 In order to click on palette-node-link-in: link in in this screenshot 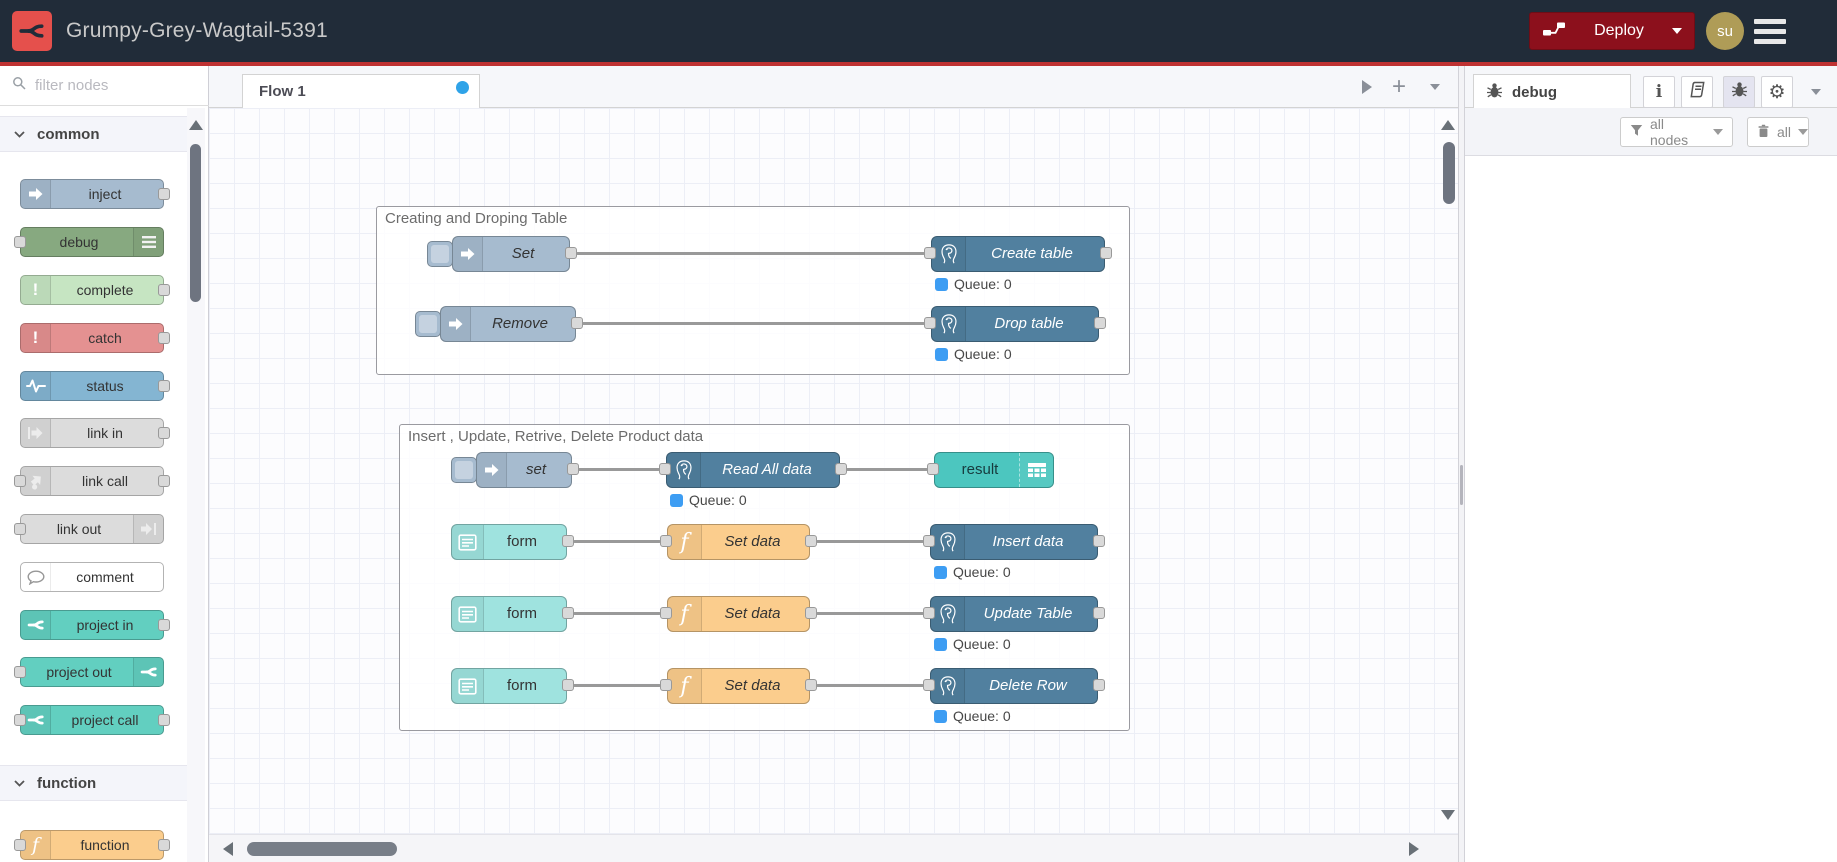, I will do `click(95, 433)`.